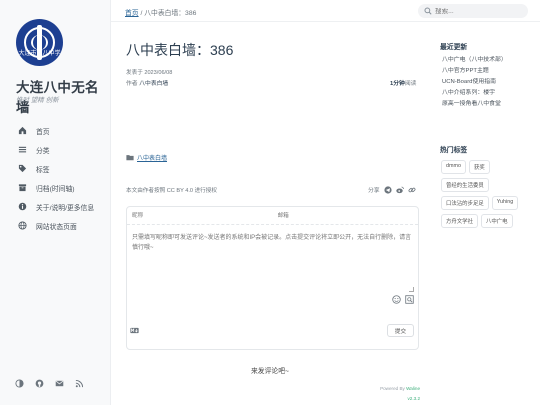 The height and width of the screenshot is (405, 540). I want to click on email-icon, so click(59, 383).